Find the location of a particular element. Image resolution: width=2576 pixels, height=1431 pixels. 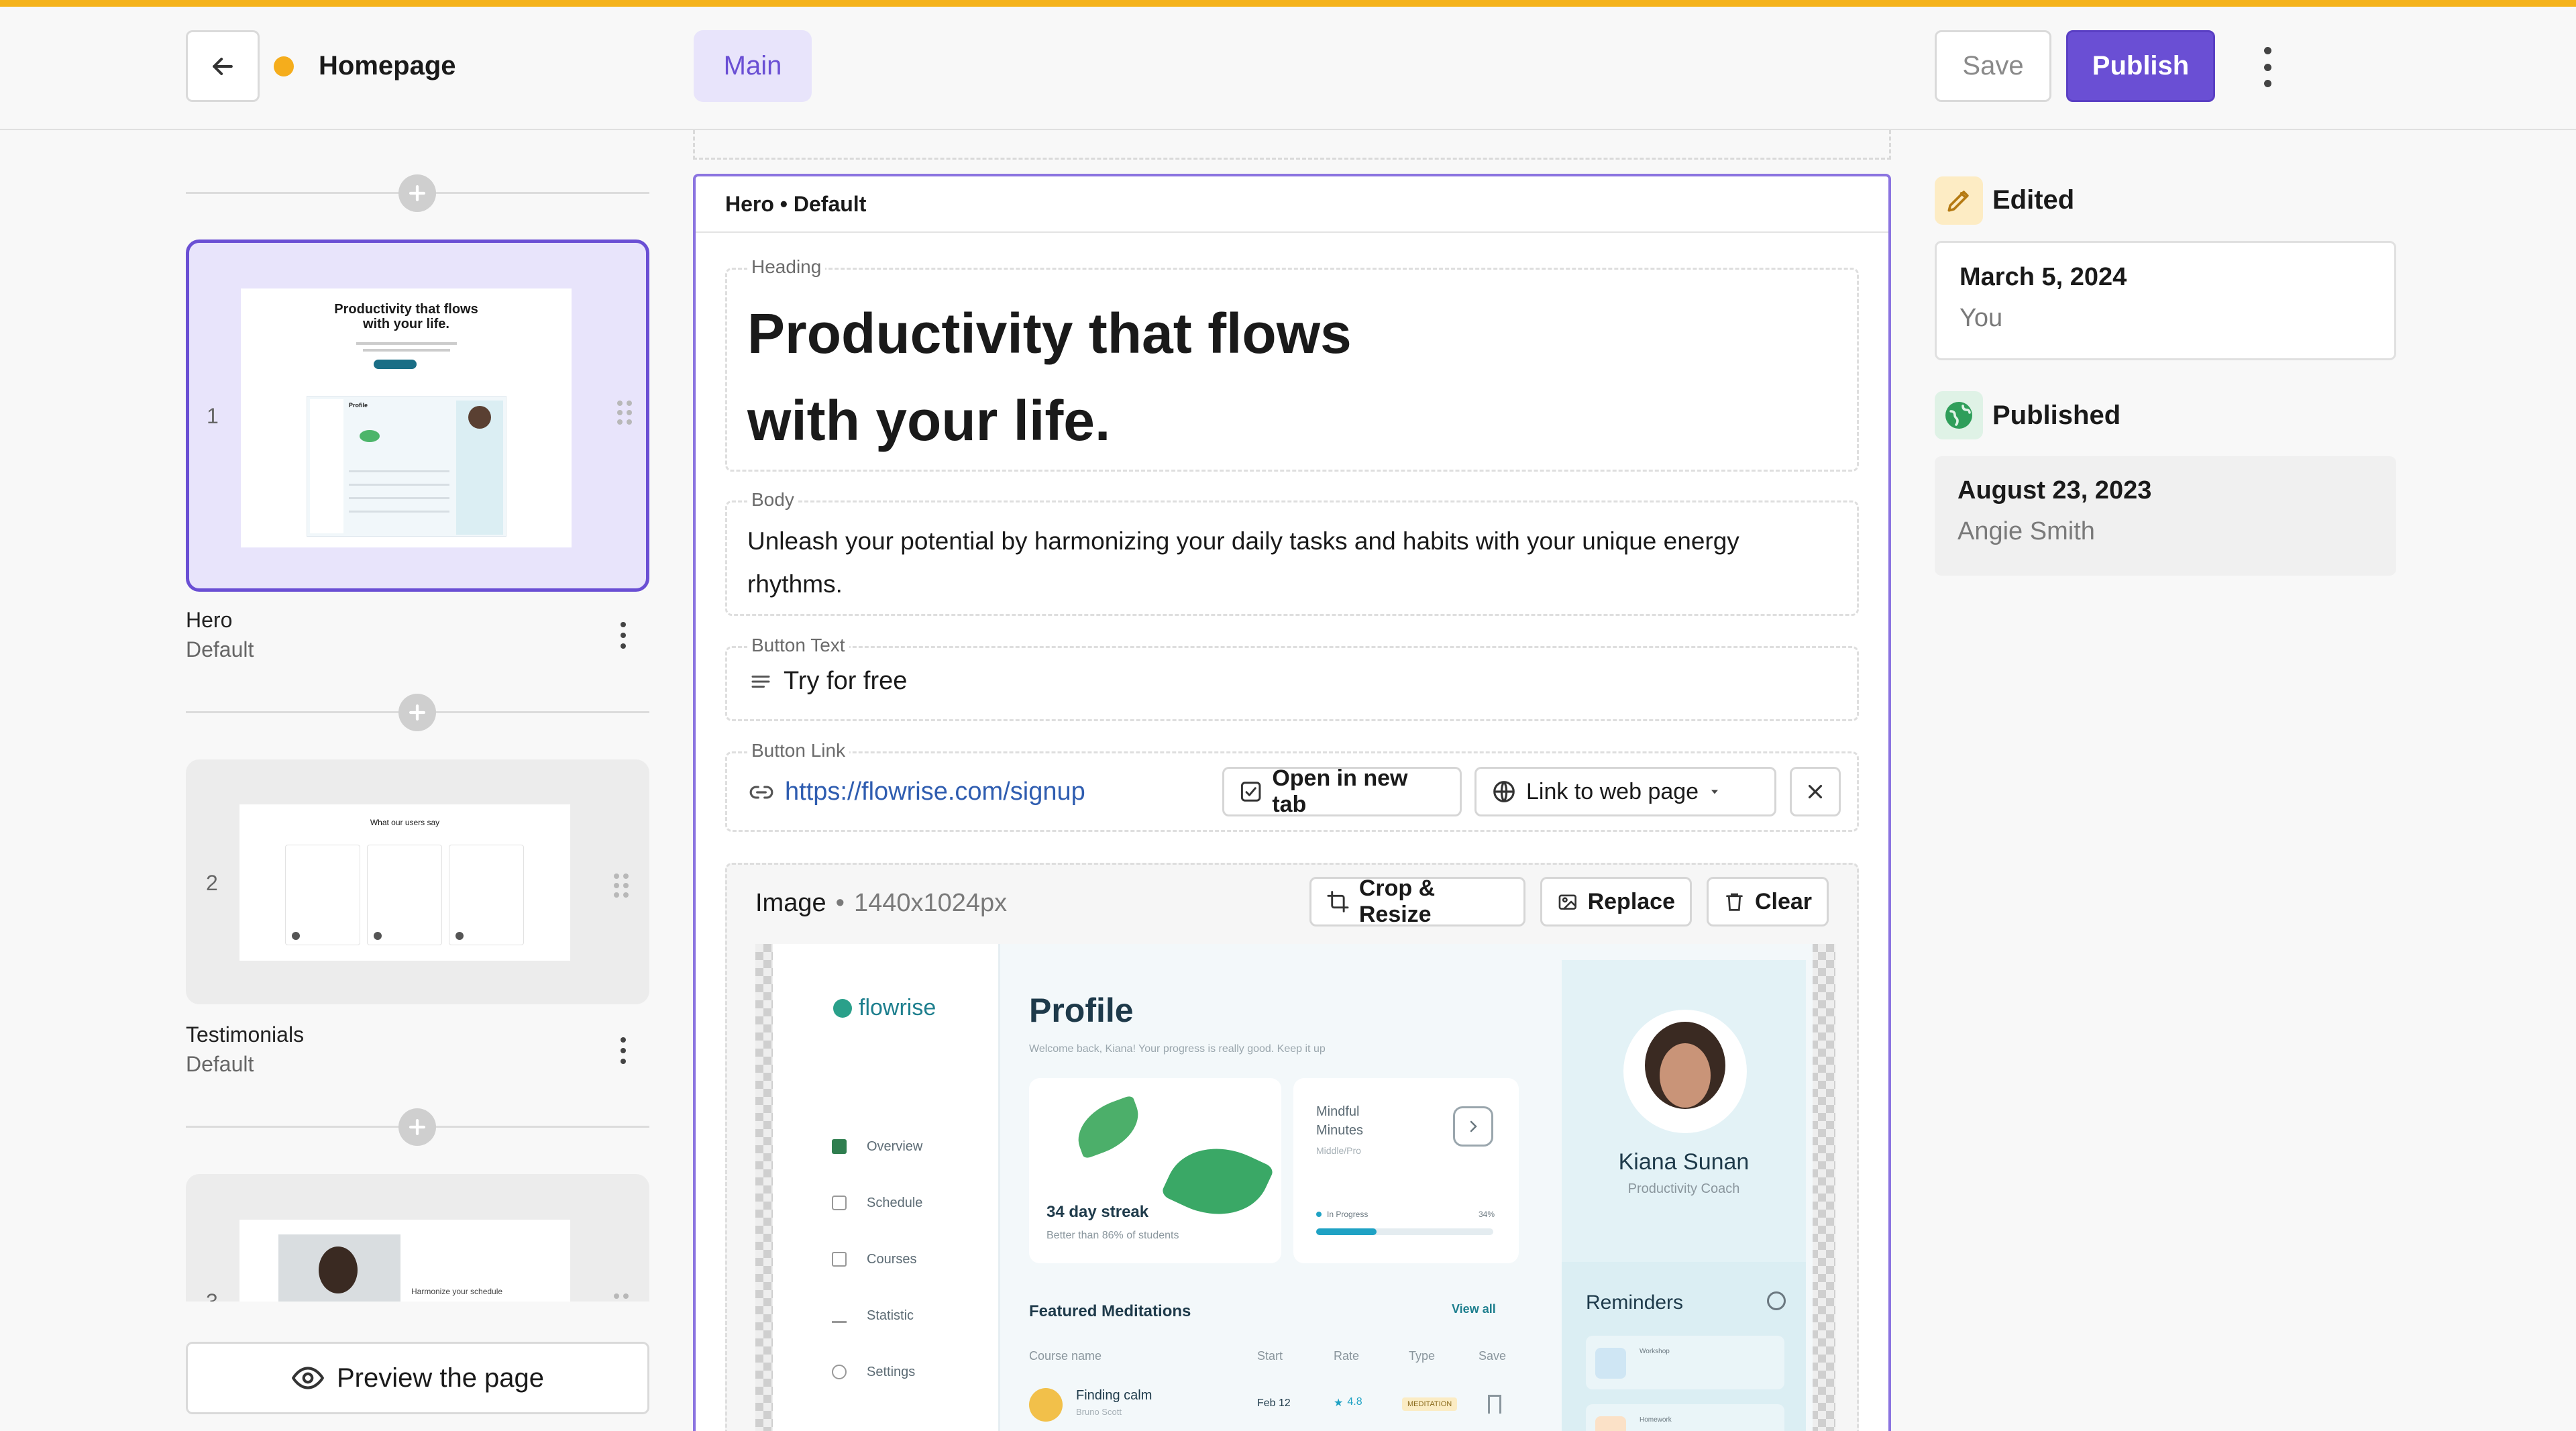

link-type-select: Link to web page is located at coordinates (1625, 791).